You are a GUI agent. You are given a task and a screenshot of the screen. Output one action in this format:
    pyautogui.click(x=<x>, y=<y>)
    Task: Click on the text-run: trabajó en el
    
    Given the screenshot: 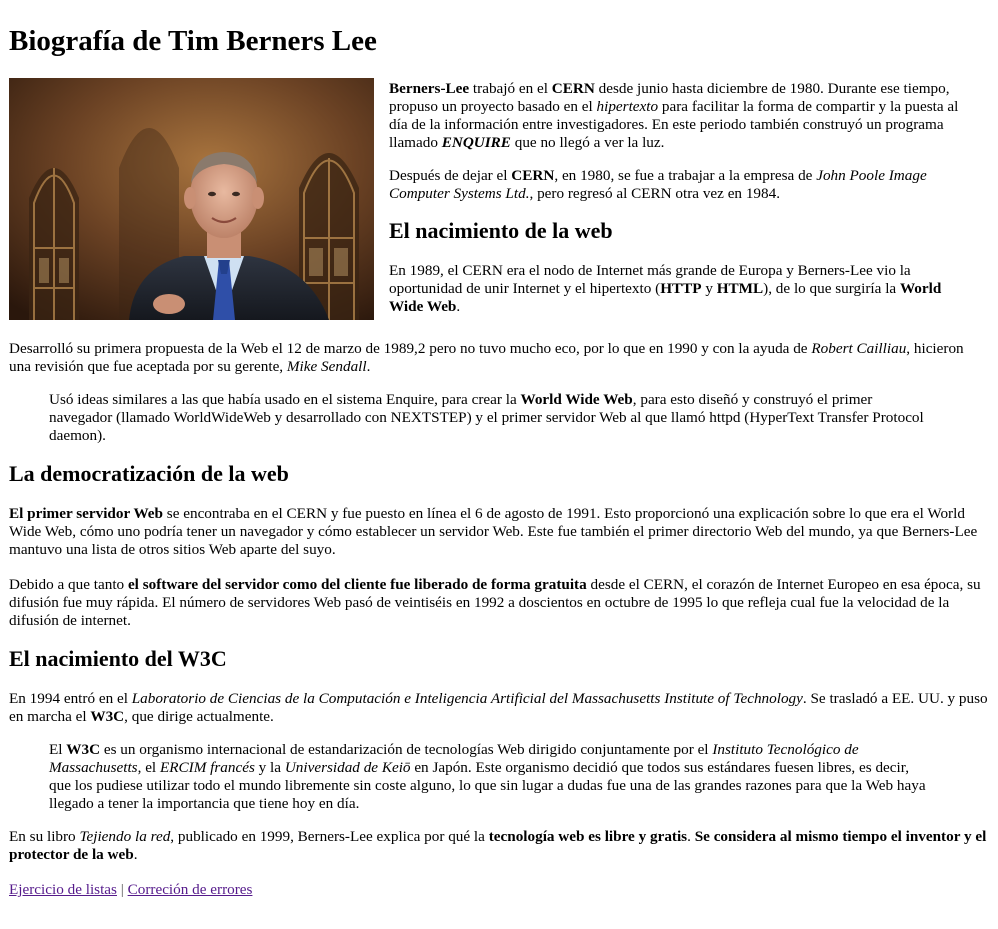 What is the action you would take?
    pyautogui.click(x=510, y=88)
    